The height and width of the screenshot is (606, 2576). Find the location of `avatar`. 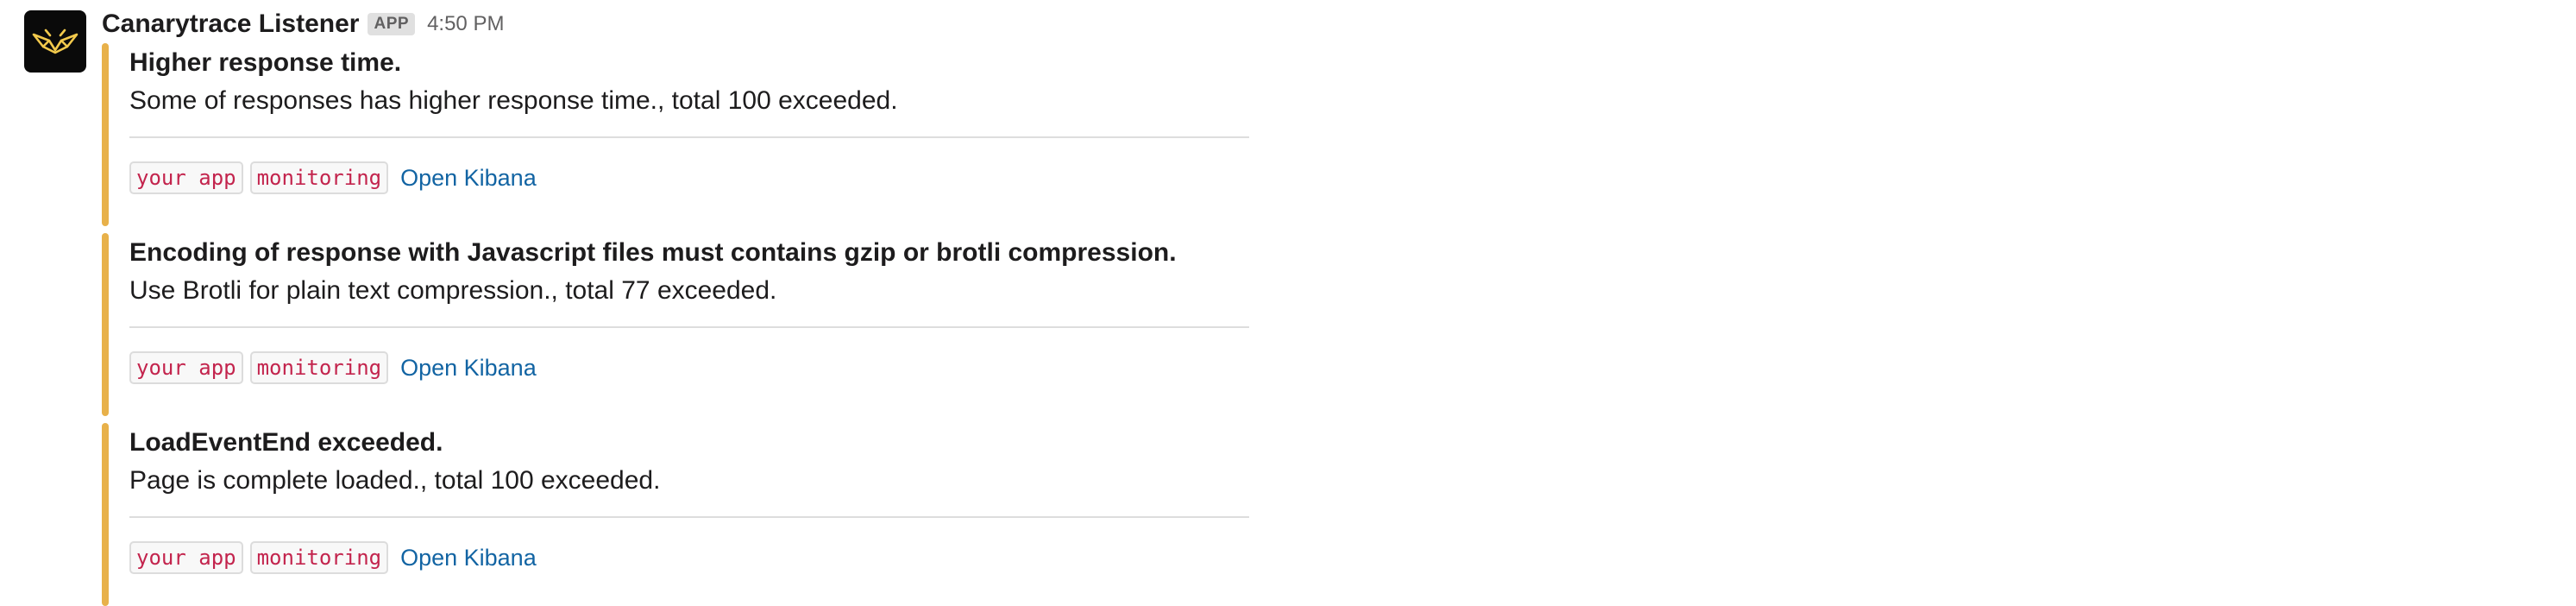

avatar is located at coordinates (55, 41).